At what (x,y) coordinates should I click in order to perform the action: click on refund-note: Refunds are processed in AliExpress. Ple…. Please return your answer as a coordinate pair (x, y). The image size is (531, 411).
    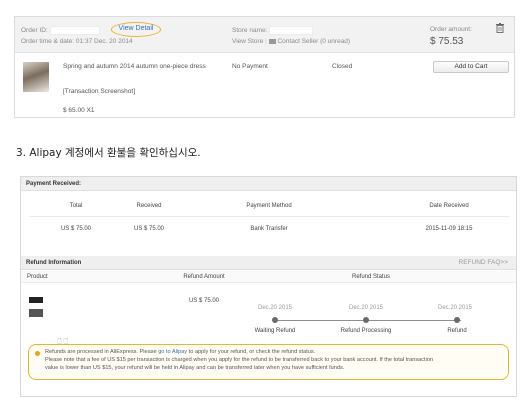
    Looking at the image, I should click on (268, 362).